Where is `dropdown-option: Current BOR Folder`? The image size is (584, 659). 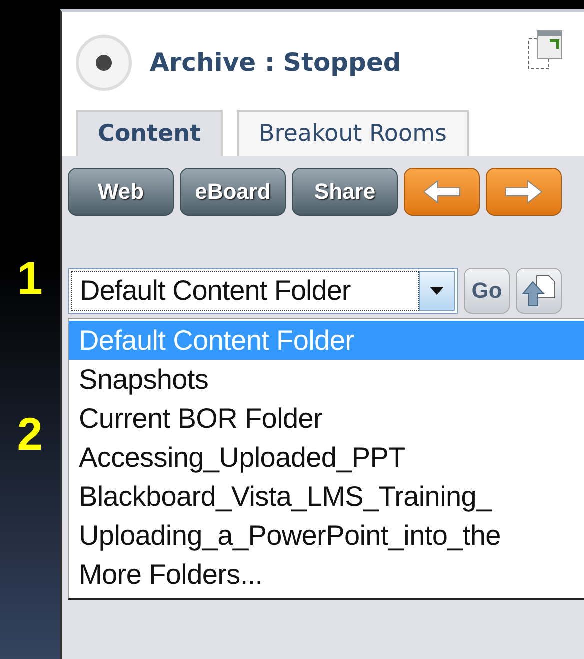 dropdown-option: Current BOR Folder is located at coordinates (326, 418).